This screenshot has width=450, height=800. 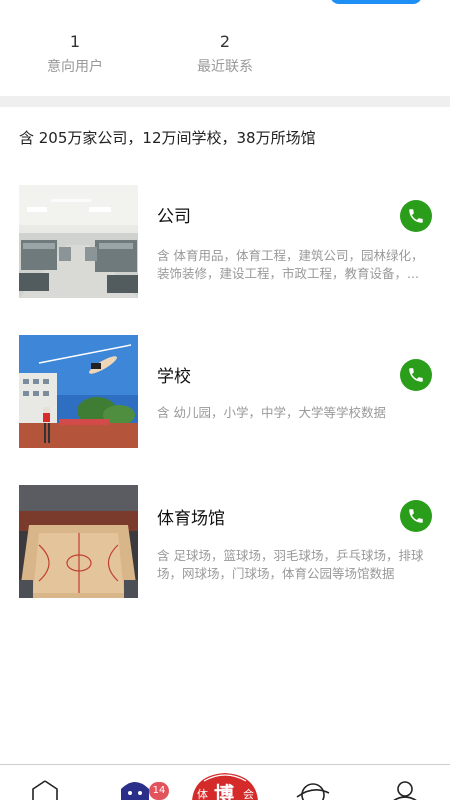 I want to click on home-icon, so click(x=45, y=790).